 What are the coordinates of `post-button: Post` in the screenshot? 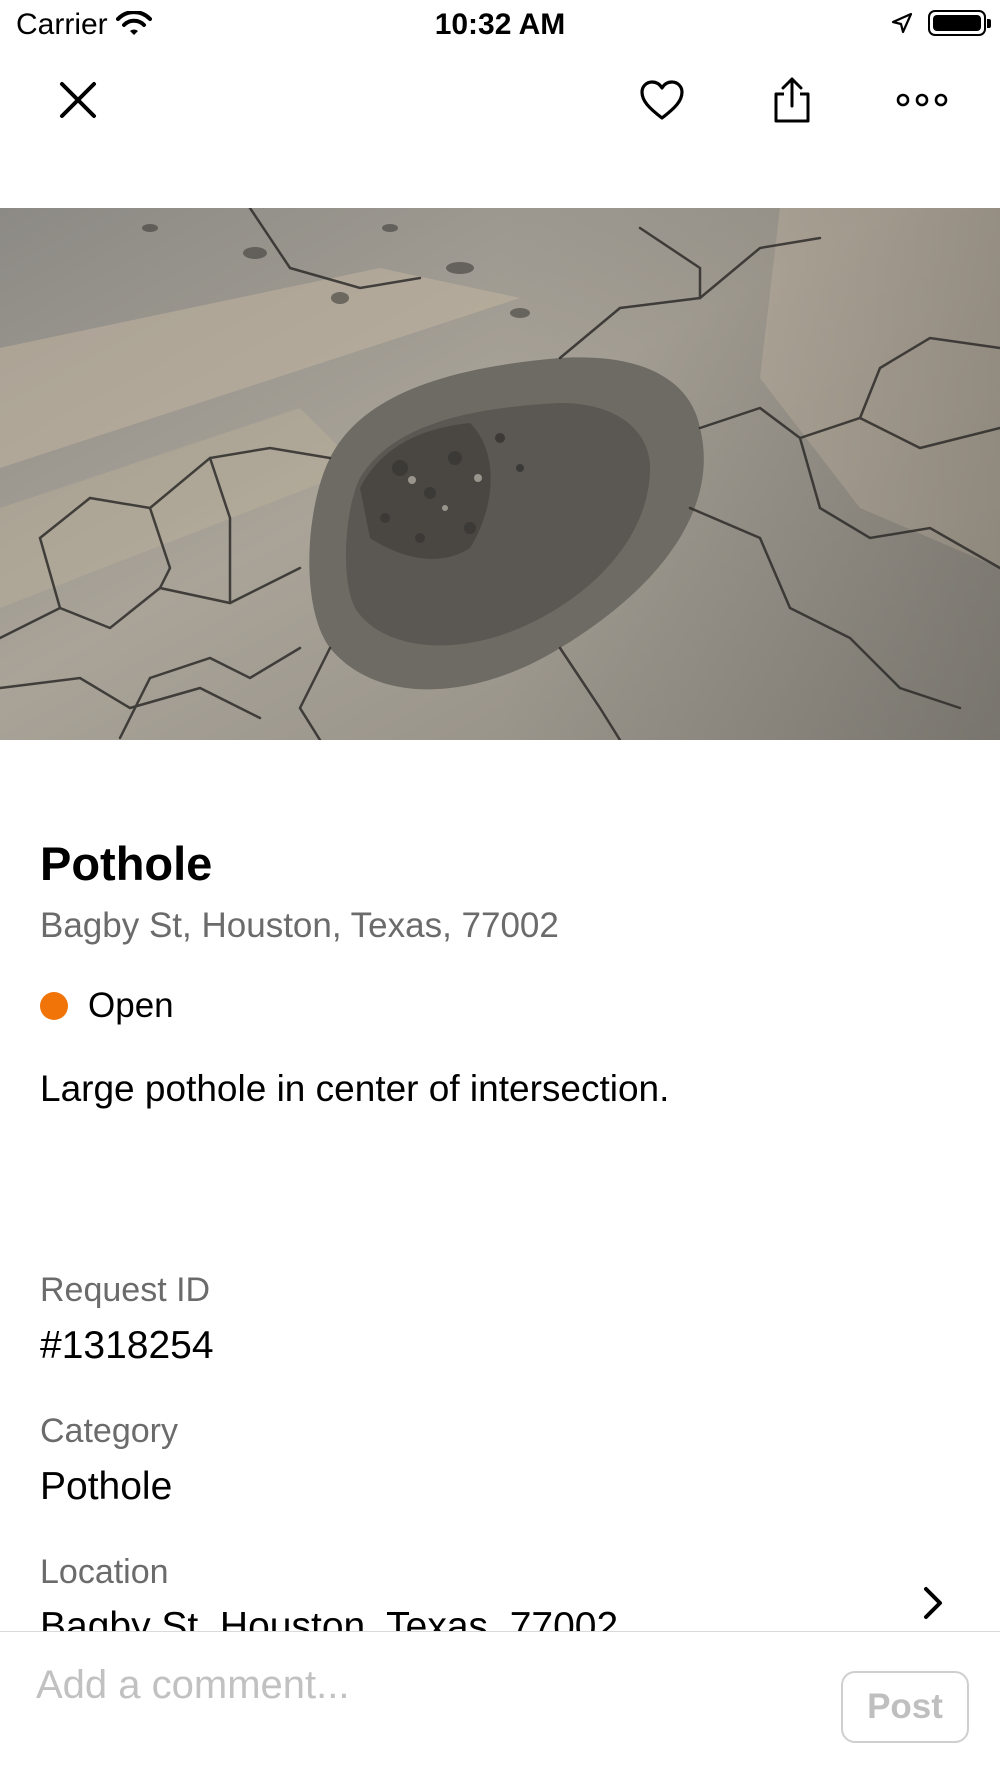 It's located at (905, 1707).